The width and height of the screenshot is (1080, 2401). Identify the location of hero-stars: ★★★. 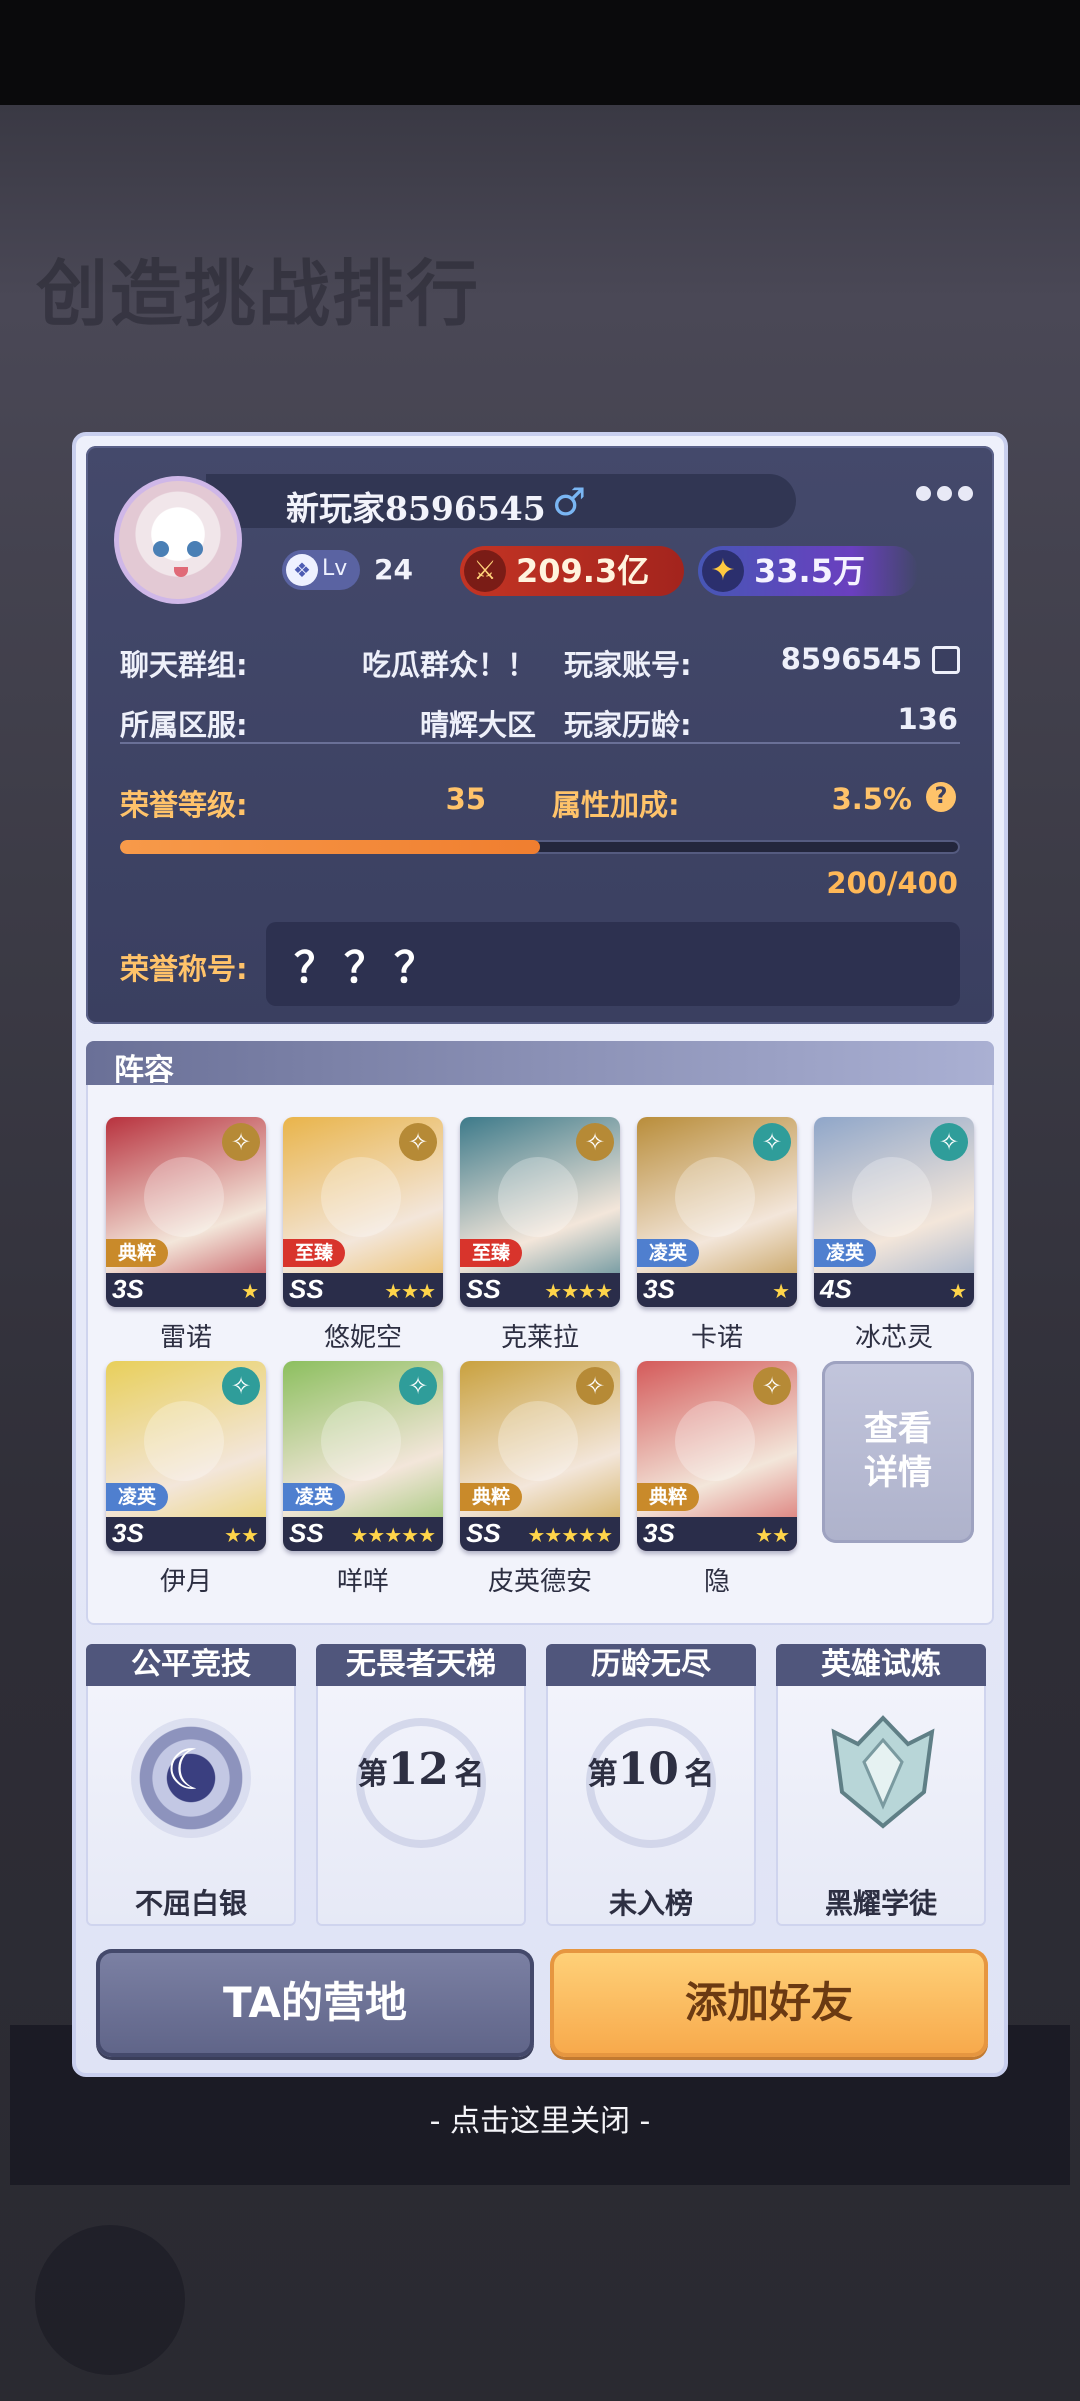
(410, 1291).